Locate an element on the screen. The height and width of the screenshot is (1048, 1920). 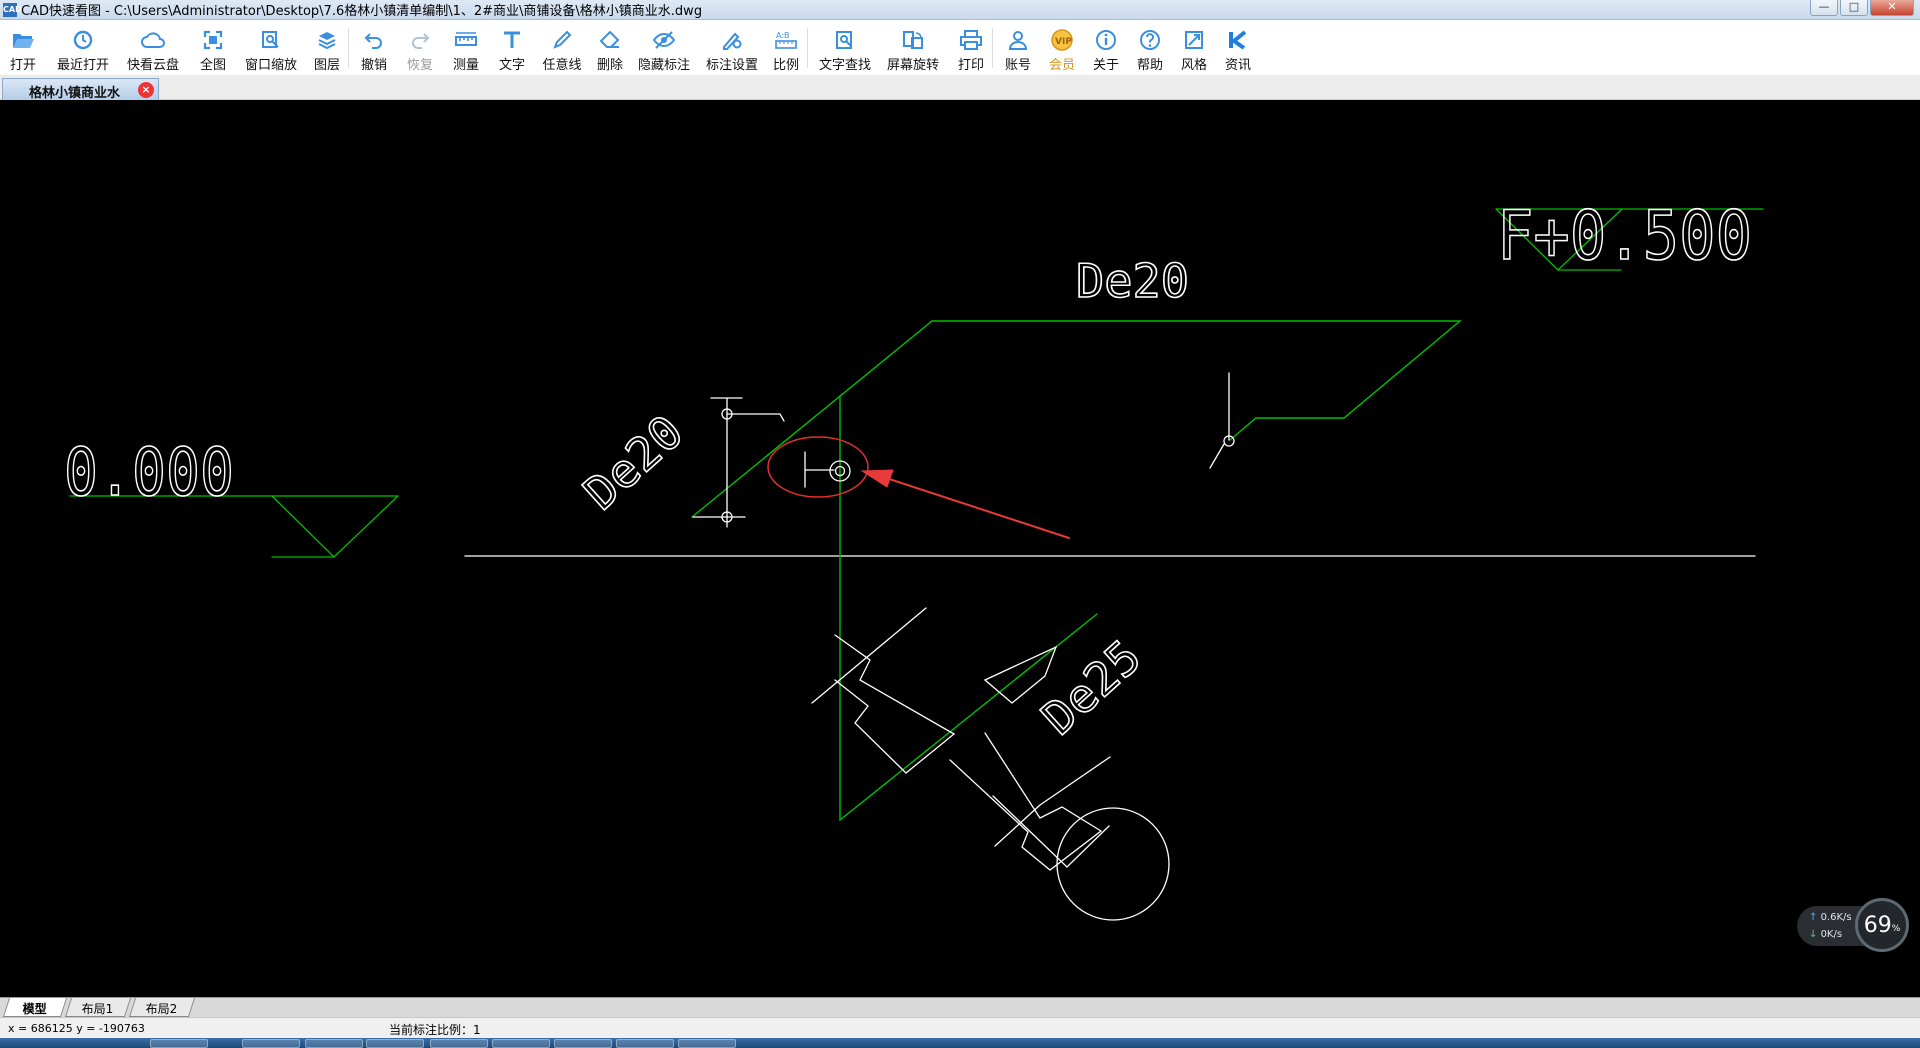
text-button: 文字 is located at coordinates (512, 47).